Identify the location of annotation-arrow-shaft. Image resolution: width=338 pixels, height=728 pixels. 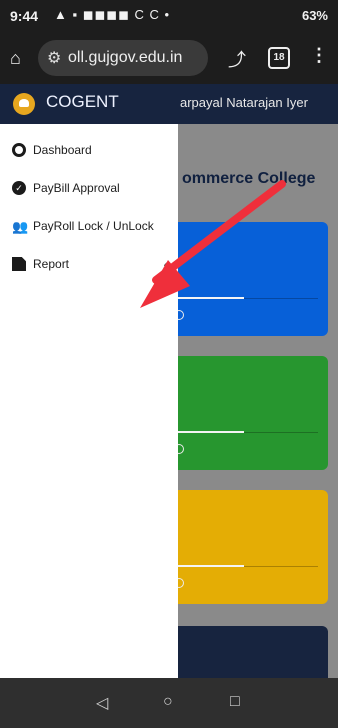
(219, 232).